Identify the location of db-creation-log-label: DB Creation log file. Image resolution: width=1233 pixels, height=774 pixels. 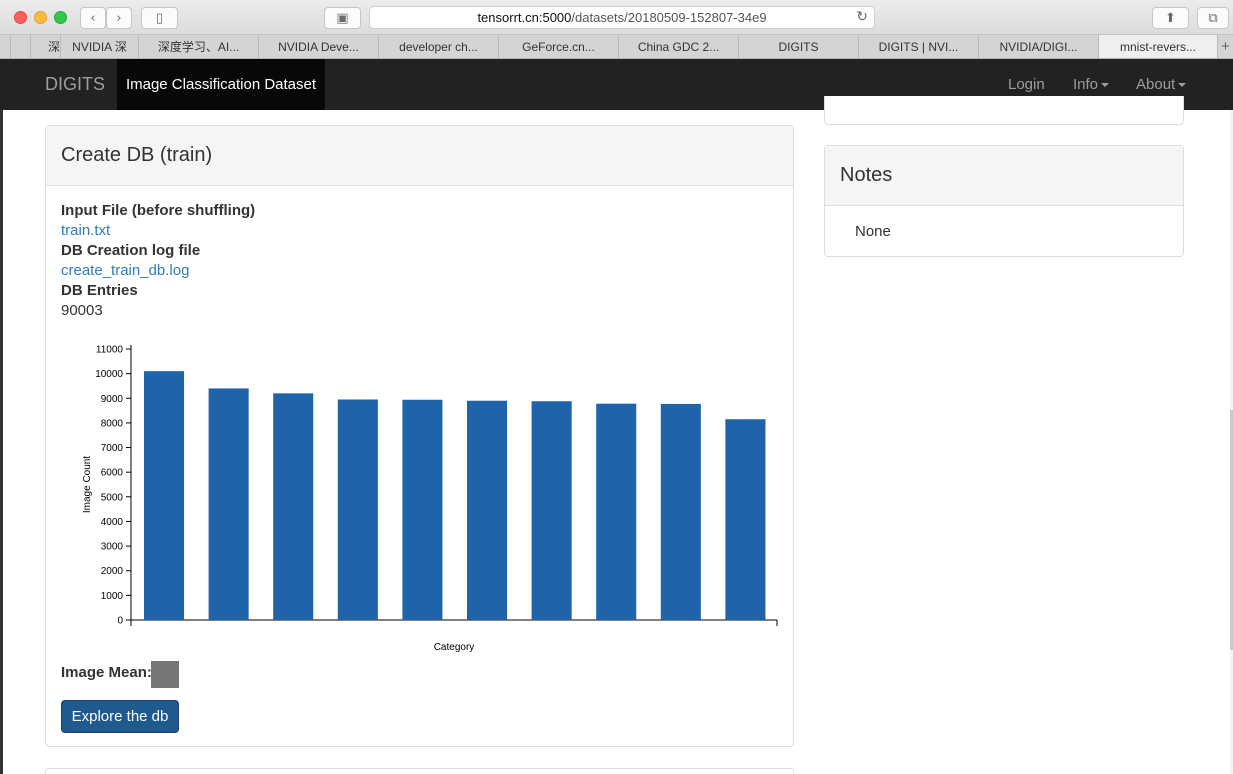
(131, 250).